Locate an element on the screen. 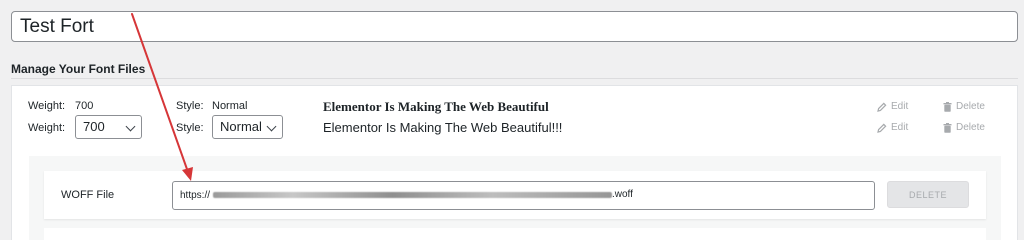 The width and height of the screenshot is (1024, 240). annotation-arrow is located at coordinates (162, 97).